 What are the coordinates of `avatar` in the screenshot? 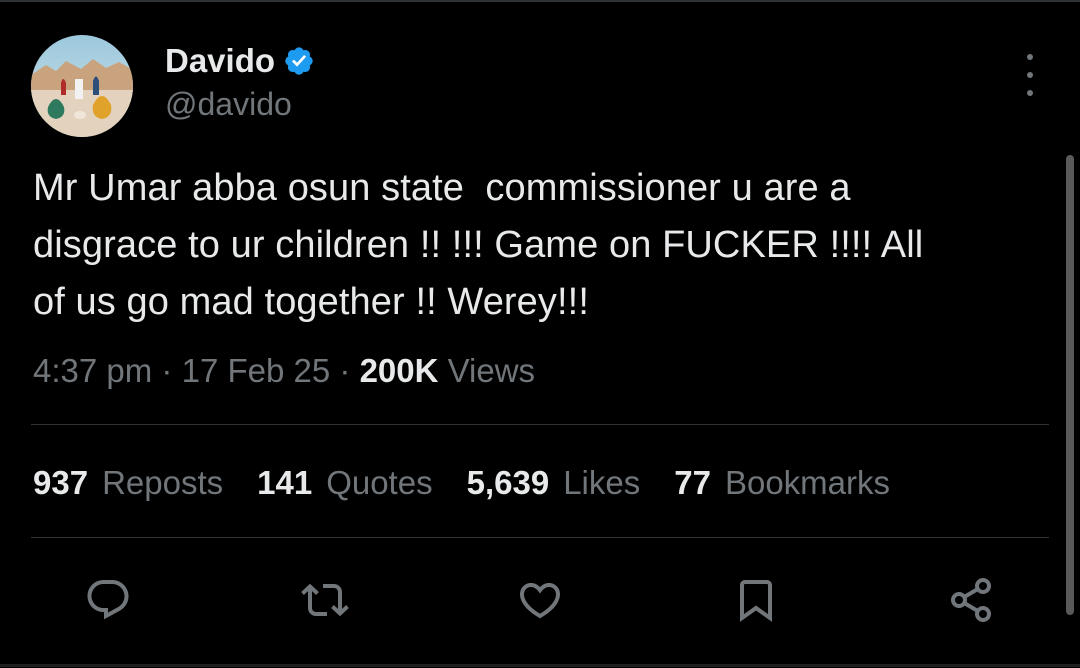 It's located at (82, 86).